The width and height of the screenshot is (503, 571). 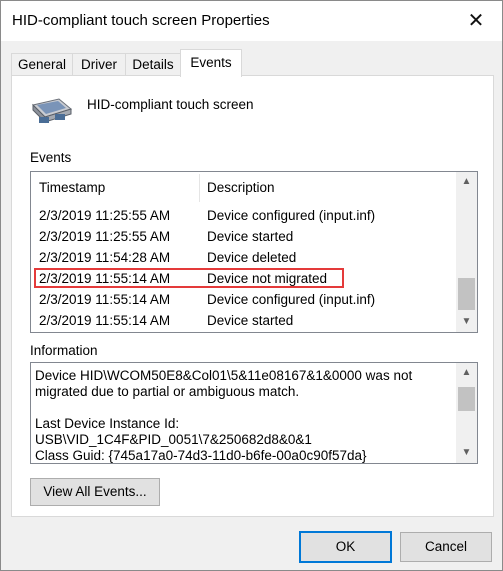 I want to click on events-label: Events, so click(x=51, y=157).